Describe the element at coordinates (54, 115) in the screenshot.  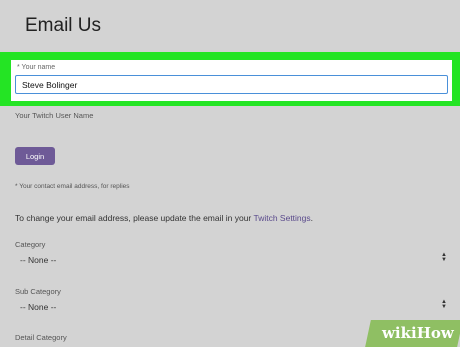
I see `twitch-username-label: Your Twitch User Name` at that location.